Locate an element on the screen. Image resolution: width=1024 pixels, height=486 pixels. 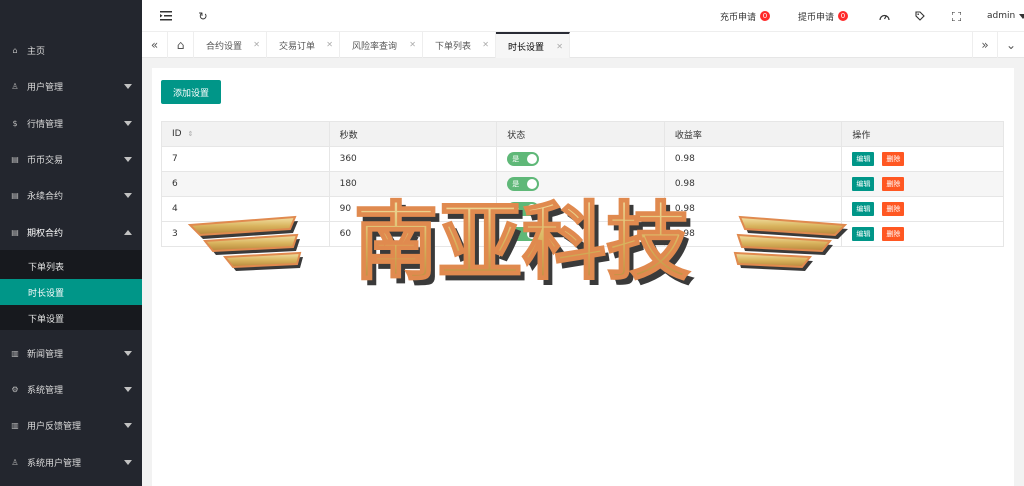
recharge-requests-link: 充币申请 0 is located at coordinates (745, 16).